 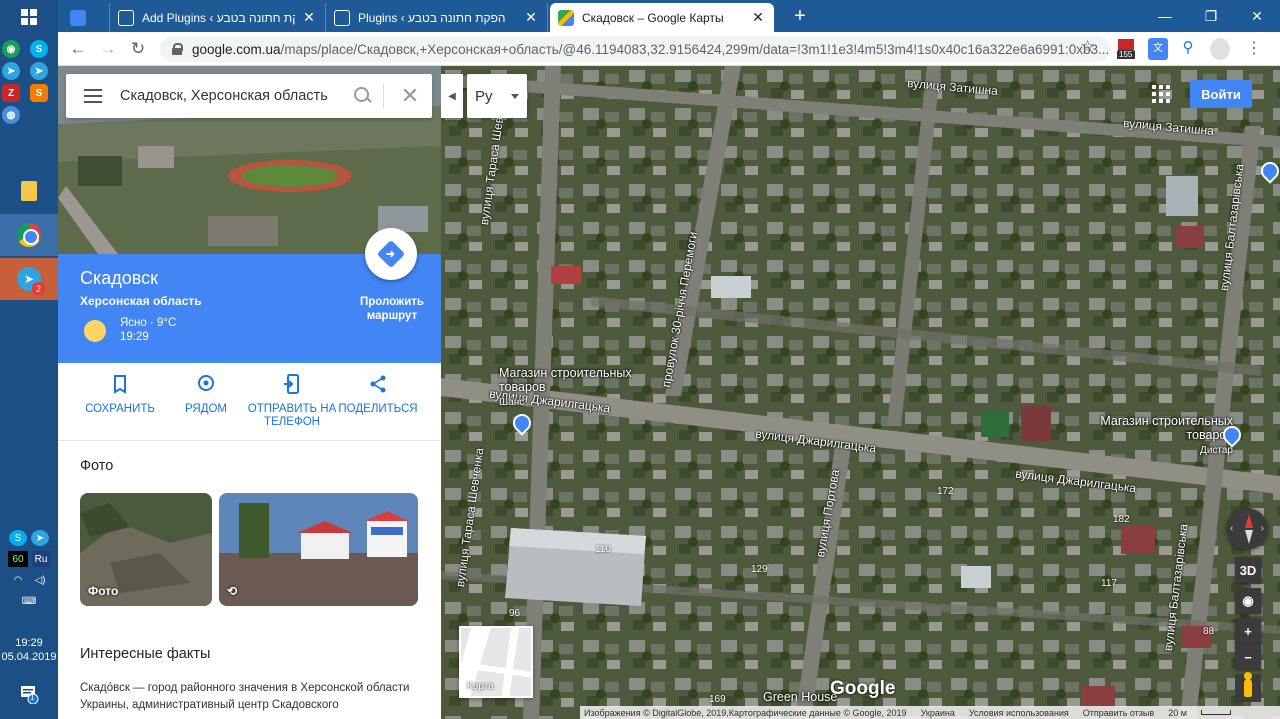 I want to click on extension-calendar-icon: 155, so click(x=1126, y=49).